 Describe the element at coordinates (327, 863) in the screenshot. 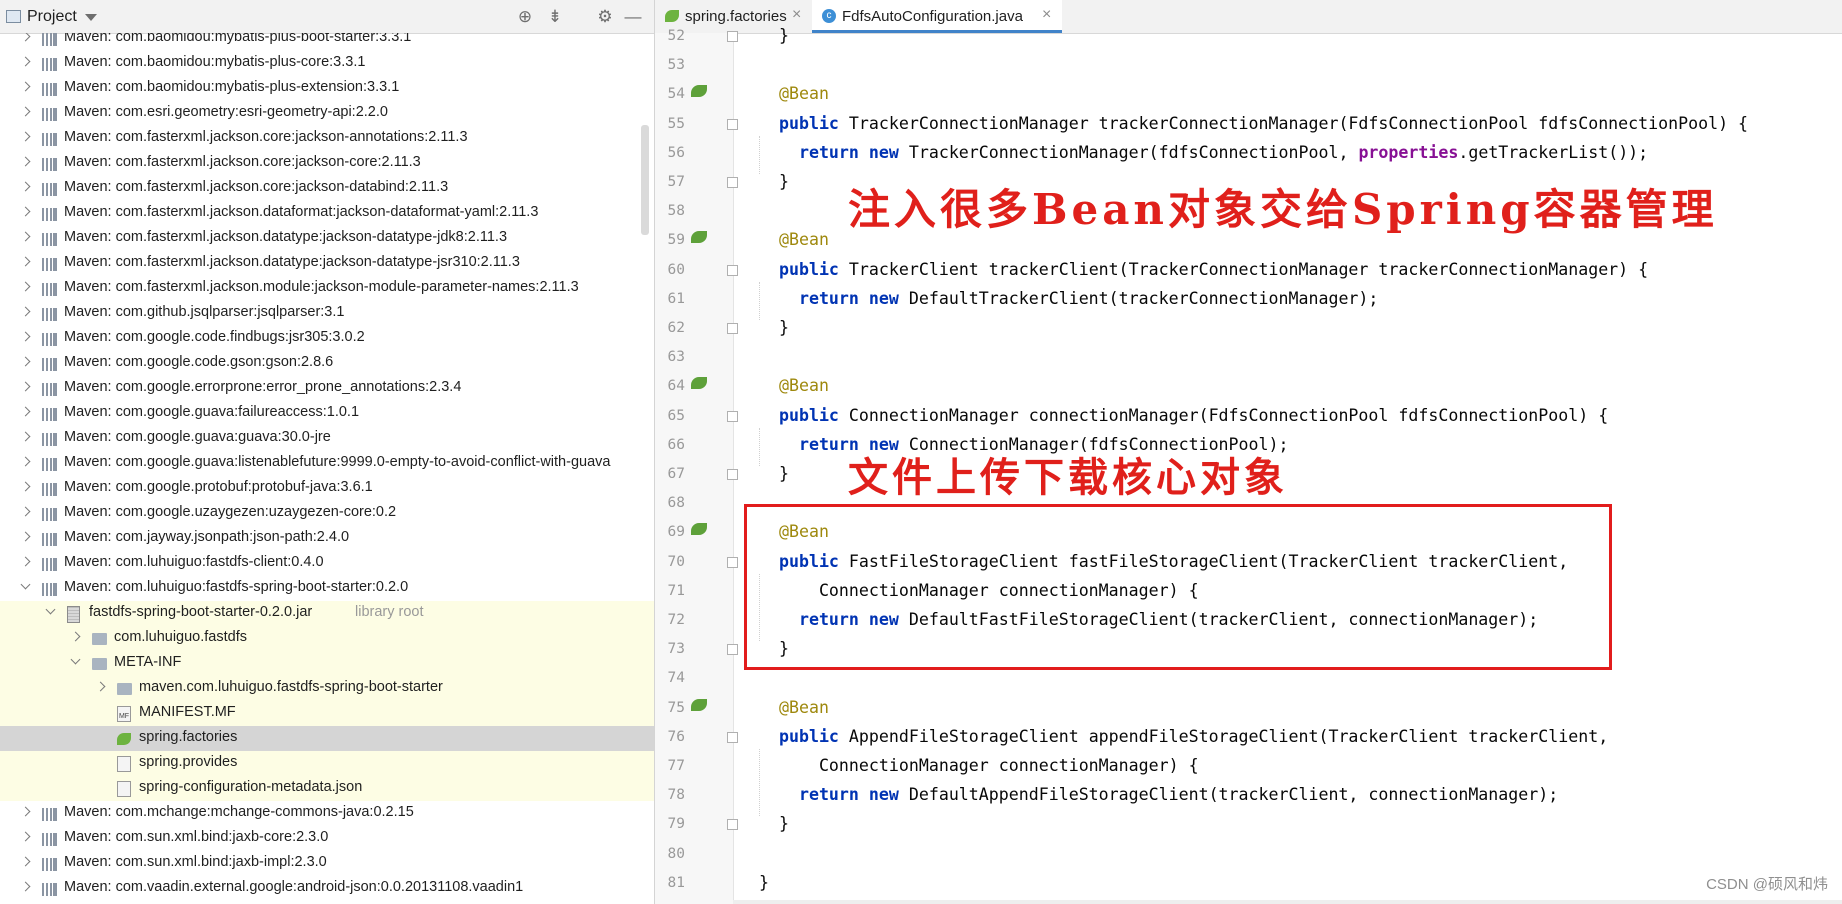

I see `tree-row: Maven: com.sun.xml.bind:jaxb-impl:2.3.0` at that location.